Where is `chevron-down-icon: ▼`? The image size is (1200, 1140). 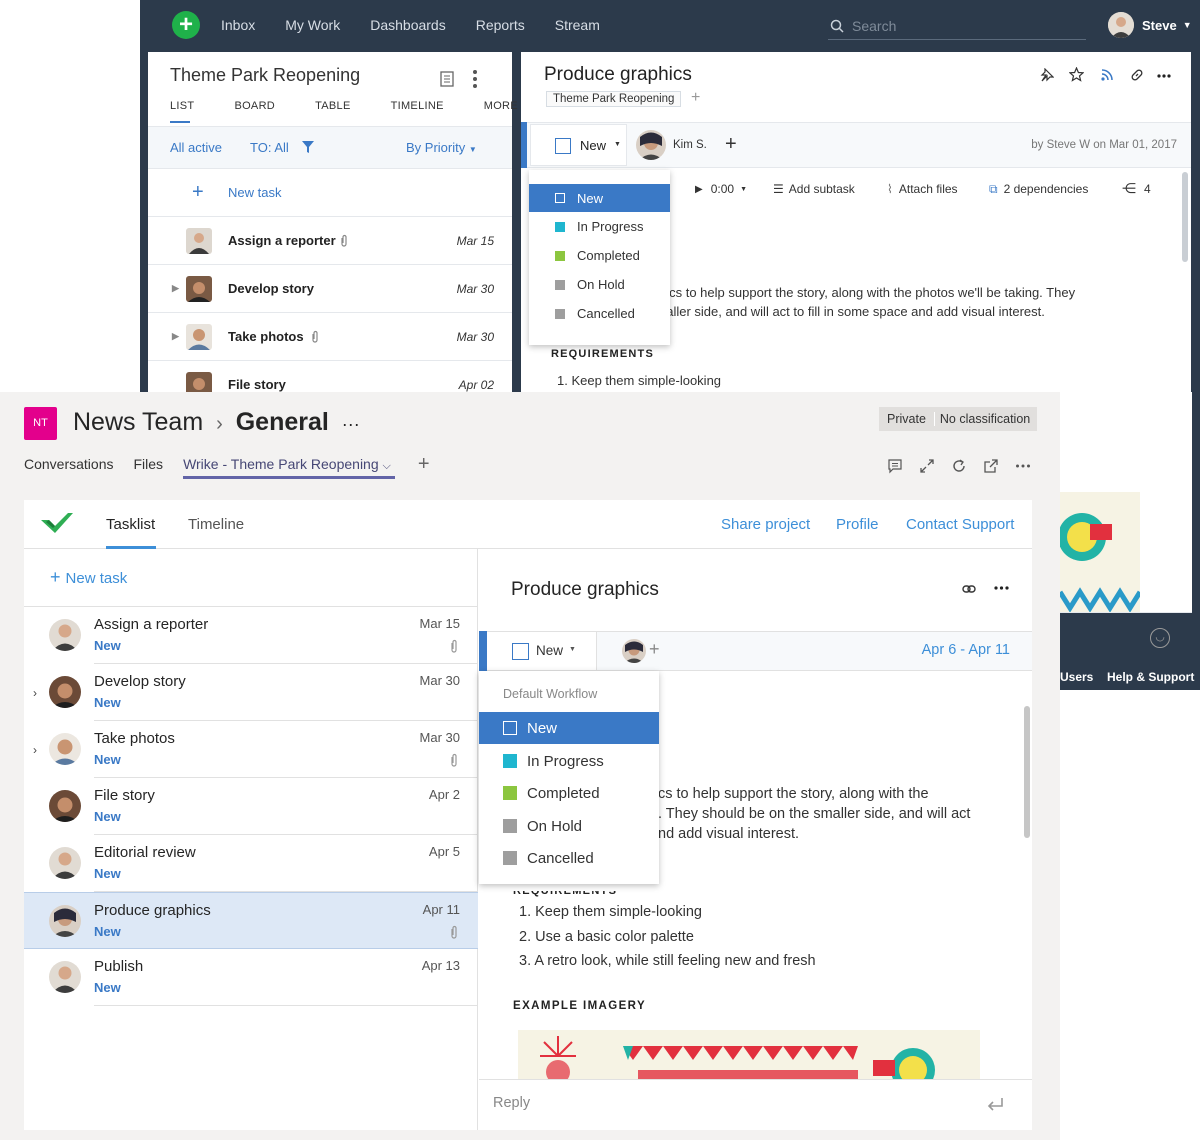
chevron-down-icon: ▼ is located at coordinates (572, 649).